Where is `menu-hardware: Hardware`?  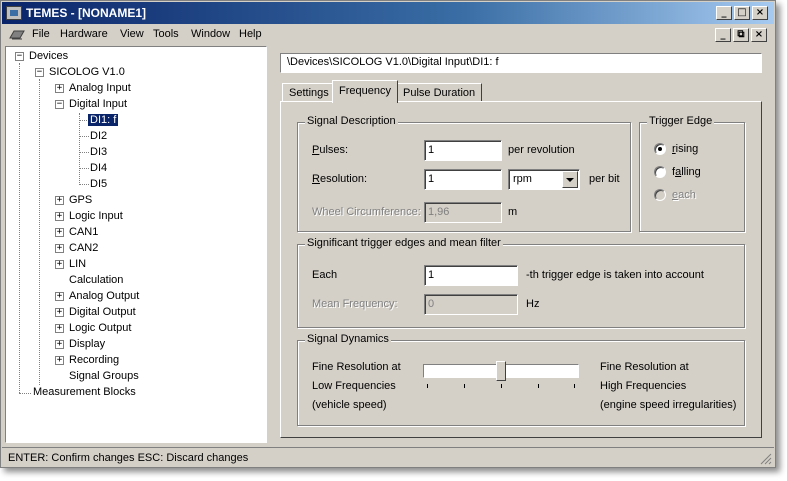 menu-hardware: Hardware is located at coordinates (84, 34).